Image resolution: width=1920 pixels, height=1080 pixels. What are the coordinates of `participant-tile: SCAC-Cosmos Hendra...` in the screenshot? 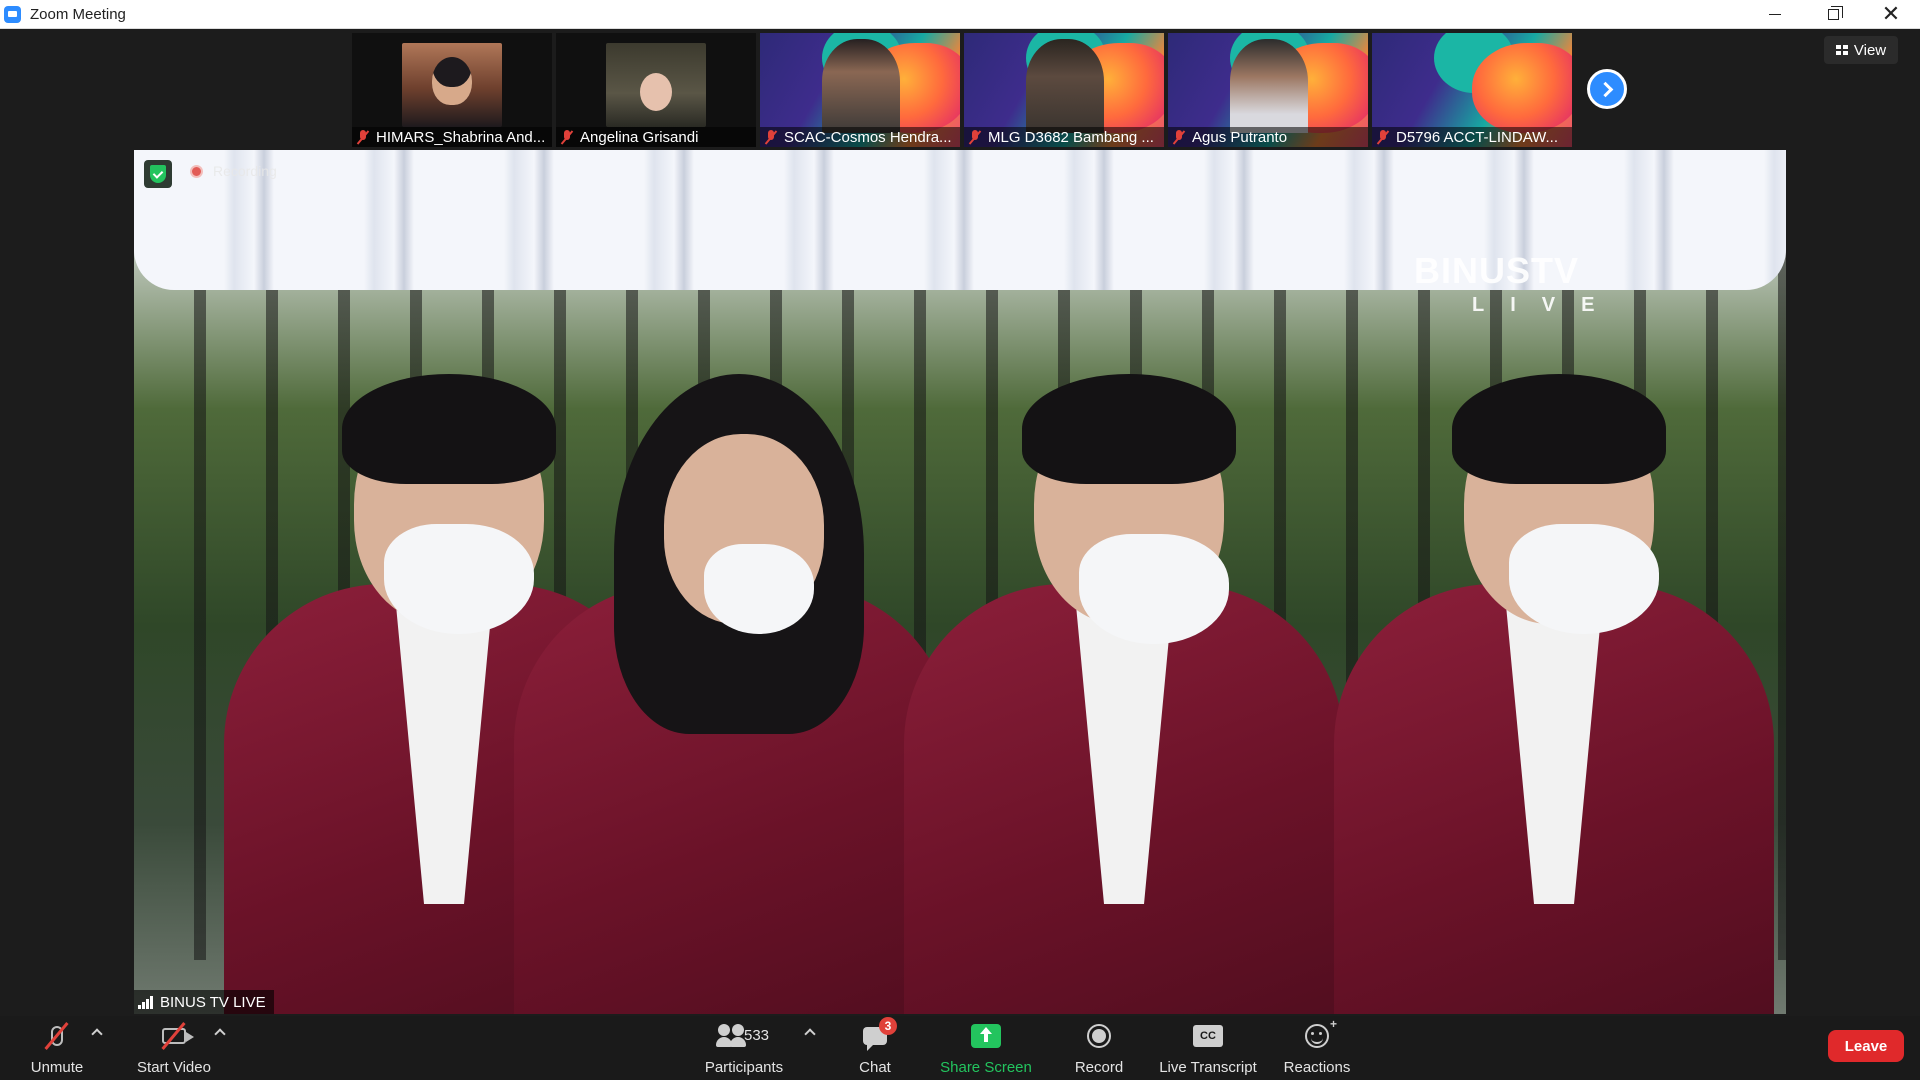 It's located at (860, 90).